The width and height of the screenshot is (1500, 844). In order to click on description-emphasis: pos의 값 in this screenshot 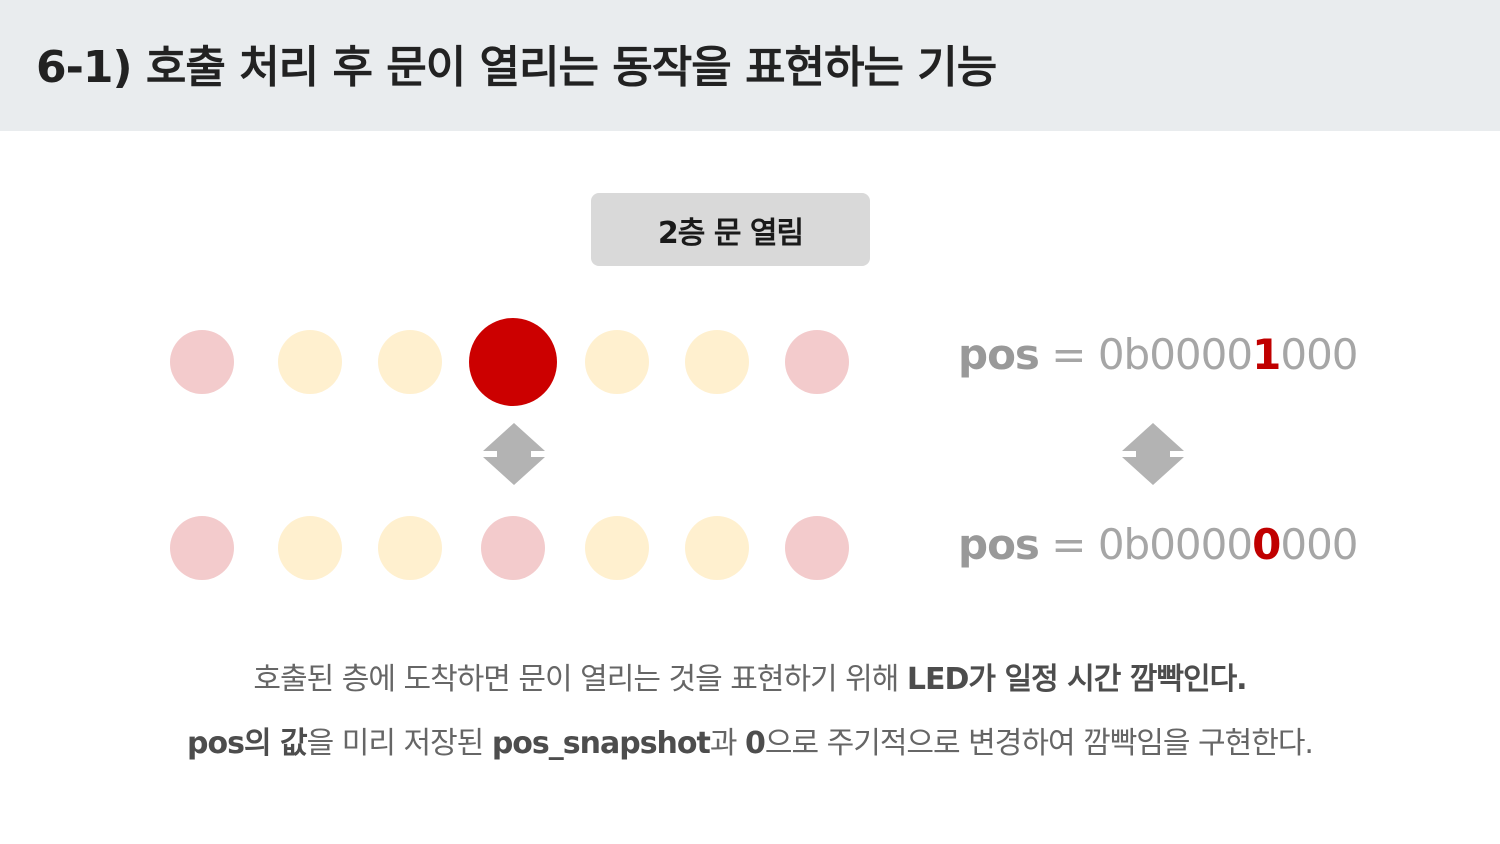, I will do `click(247, 743)`.